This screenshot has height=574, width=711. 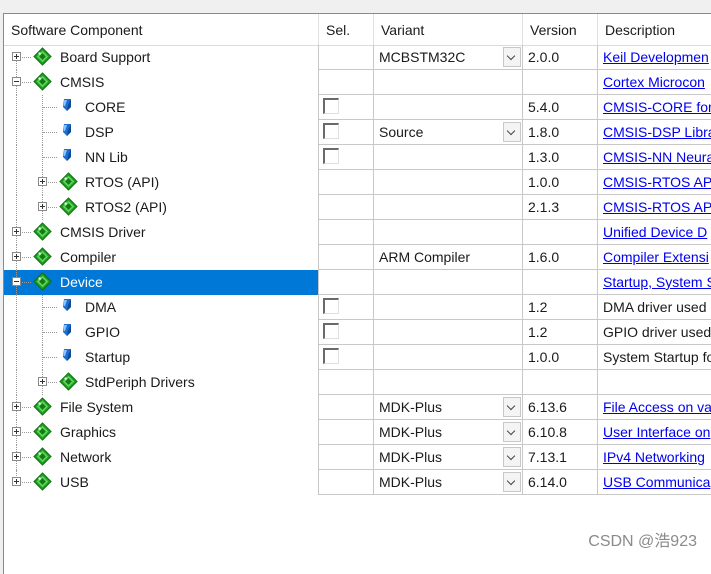 I want to click on component-row-network: Network MDK-Plus 7.13.1 IPv4 Networking, so click(x=357, y=457).